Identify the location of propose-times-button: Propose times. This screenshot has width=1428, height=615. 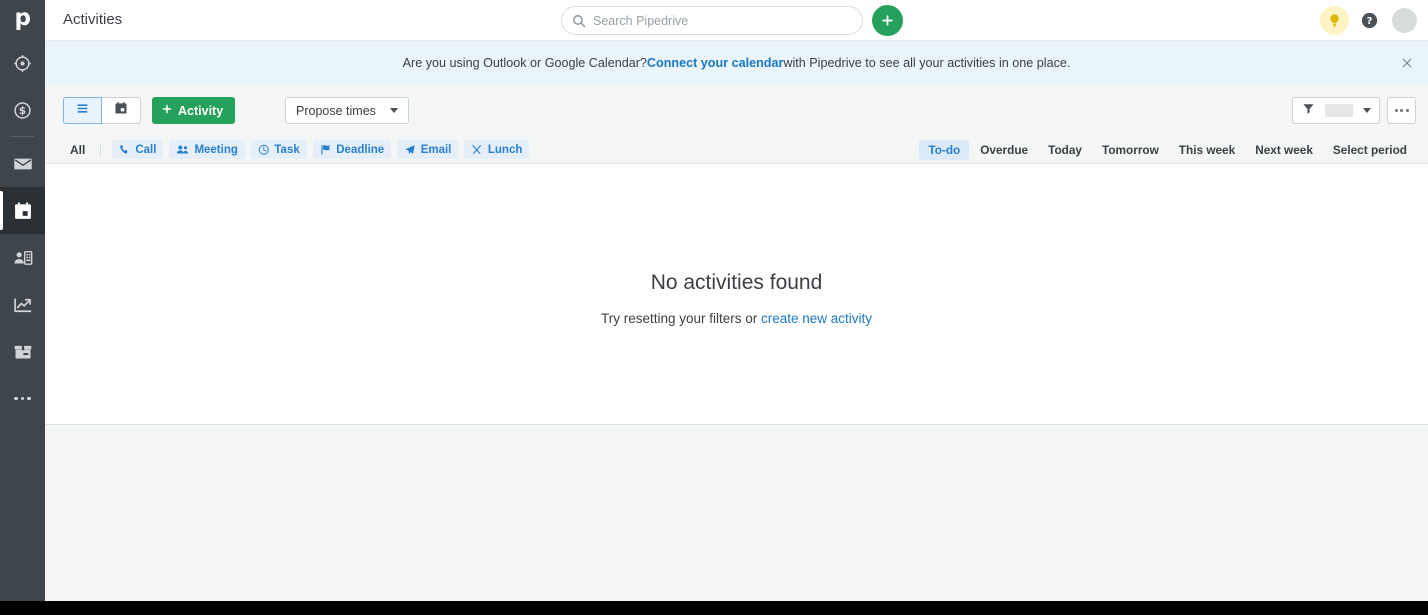
(347, 110).